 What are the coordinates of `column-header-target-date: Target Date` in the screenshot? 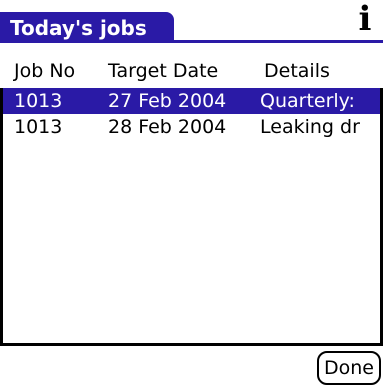 It's located at (163, 71).